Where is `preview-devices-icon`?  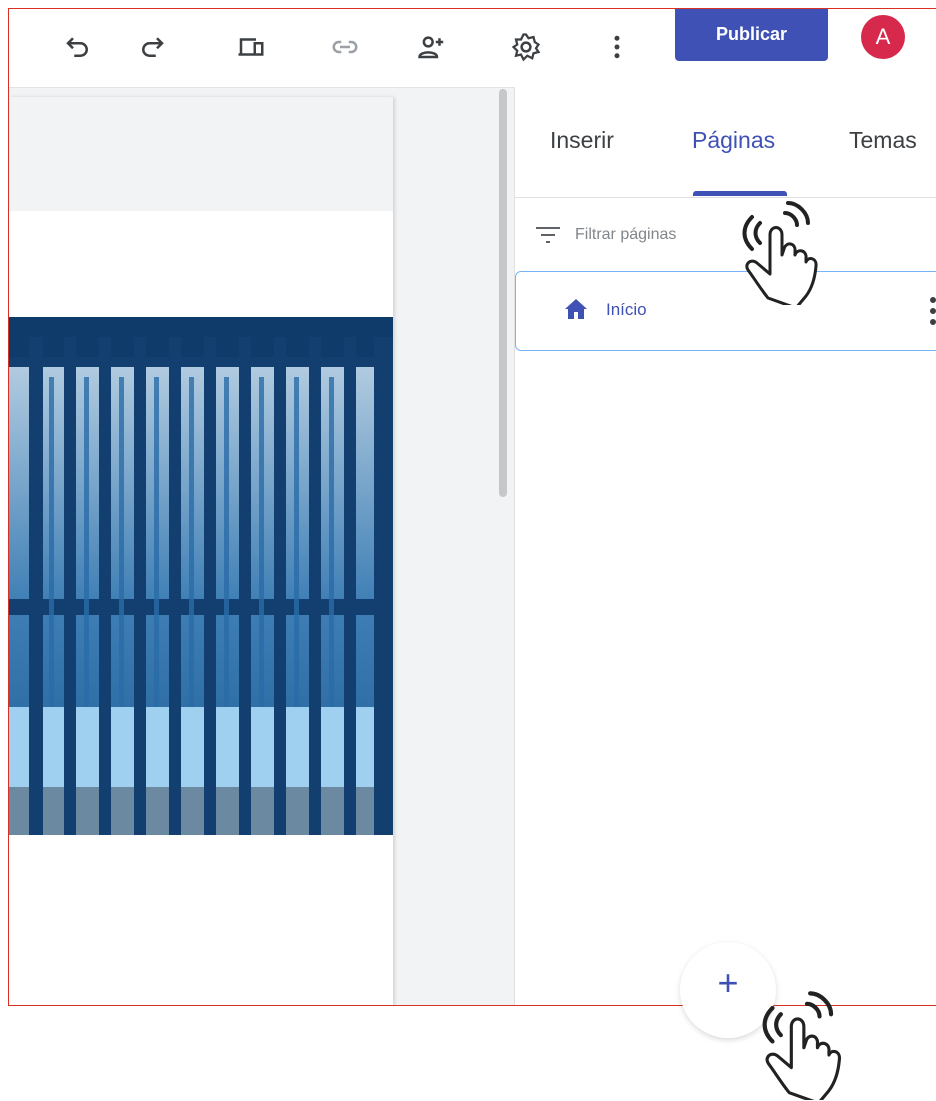
preview-devices-icon is located at coordinates (251, 47).